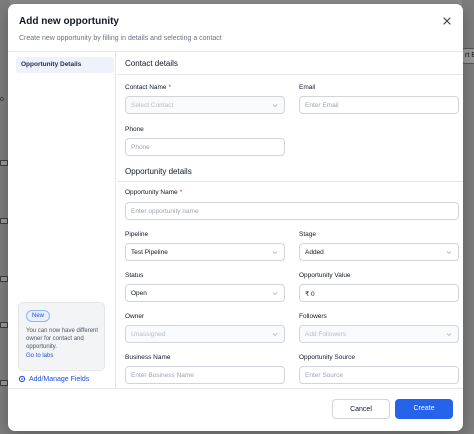  What do you see at coordinates (158, 171) in the screenshot?
I see `opportunity-details-heading: Opportunity details` at bounding box center [158, 171].